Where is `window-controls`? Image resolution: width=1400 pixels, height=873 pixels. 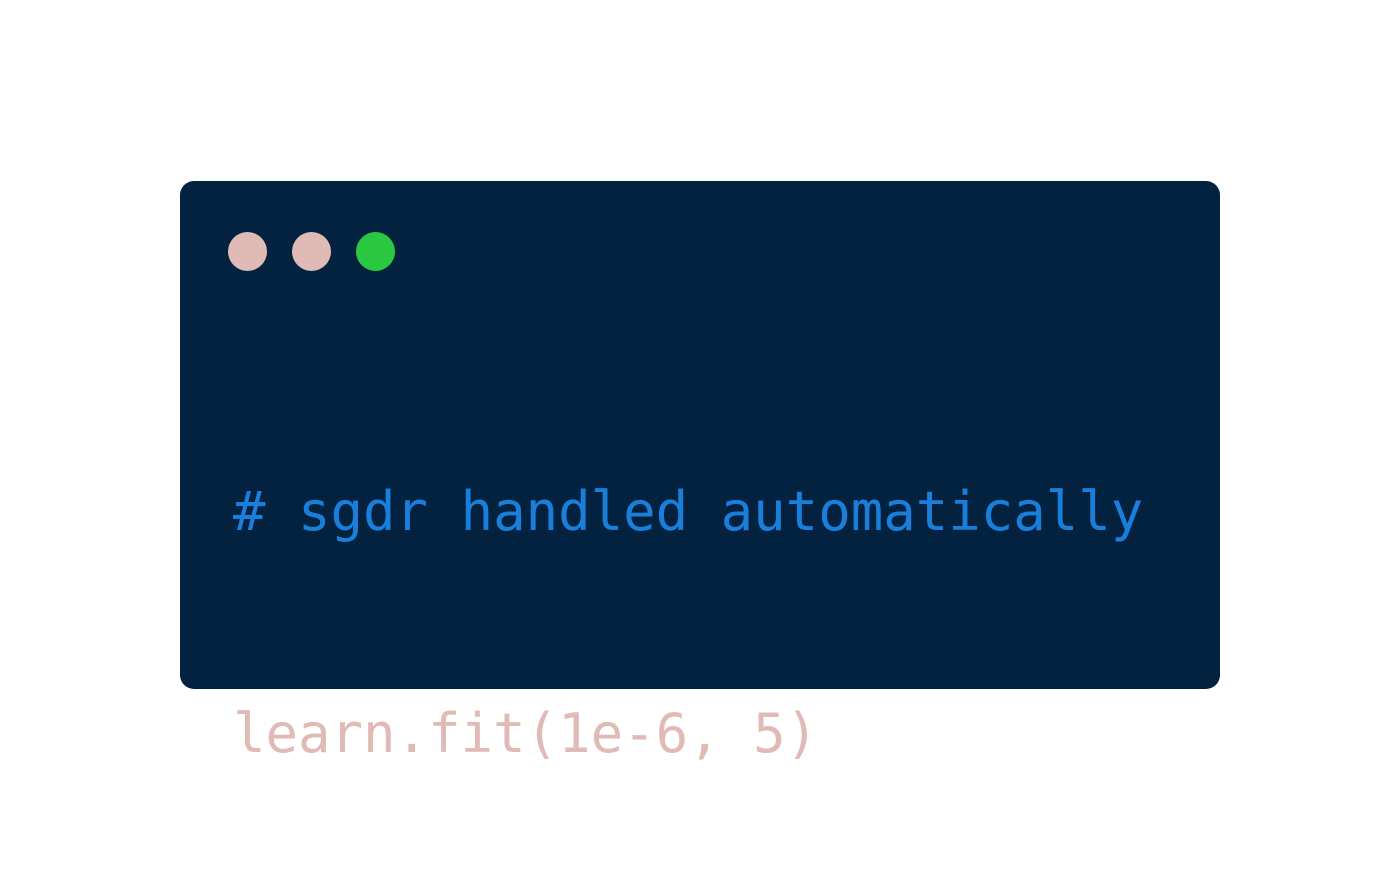 window-controls is located at coordinates (311, 251).